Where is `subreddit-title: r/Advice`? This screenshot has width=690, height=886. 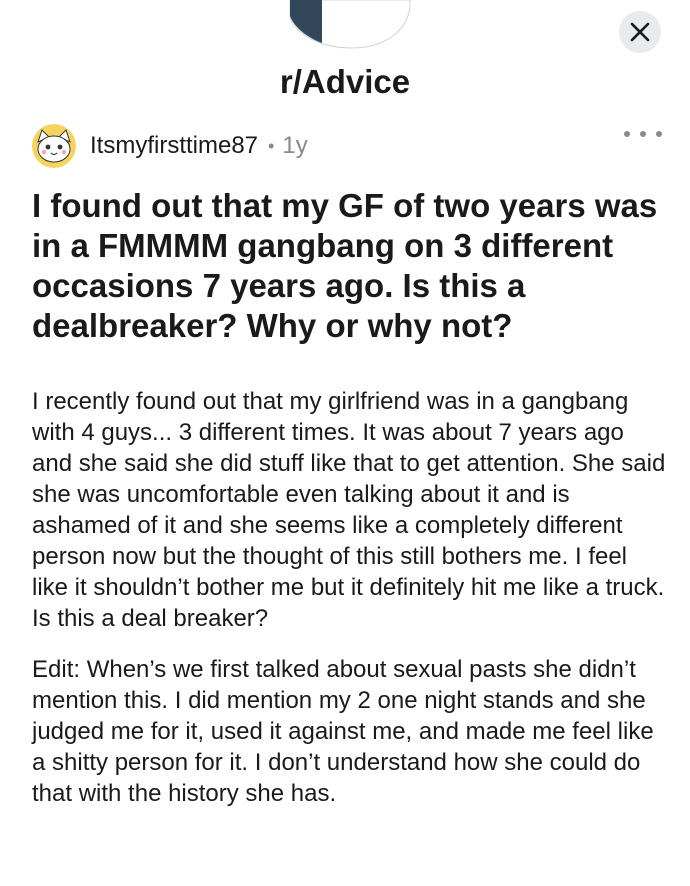 subreddit-title: r/Advice is located at coordinates (345, 82).